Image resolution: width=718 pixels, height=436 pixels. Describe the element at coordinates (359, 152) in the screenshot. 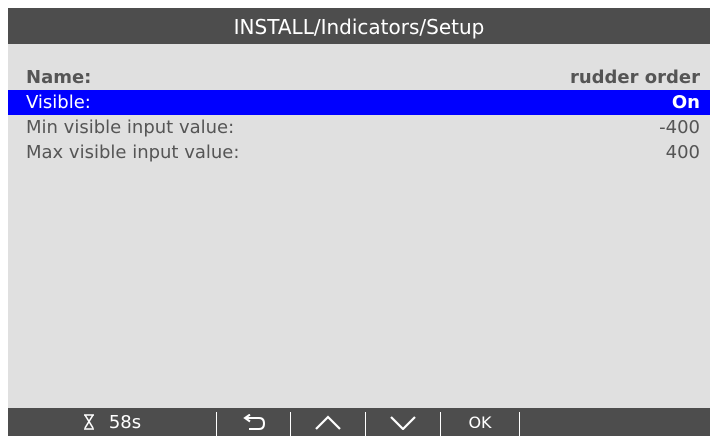

I see `setting-row-max-visible: Max visible input value: 400` at that location.